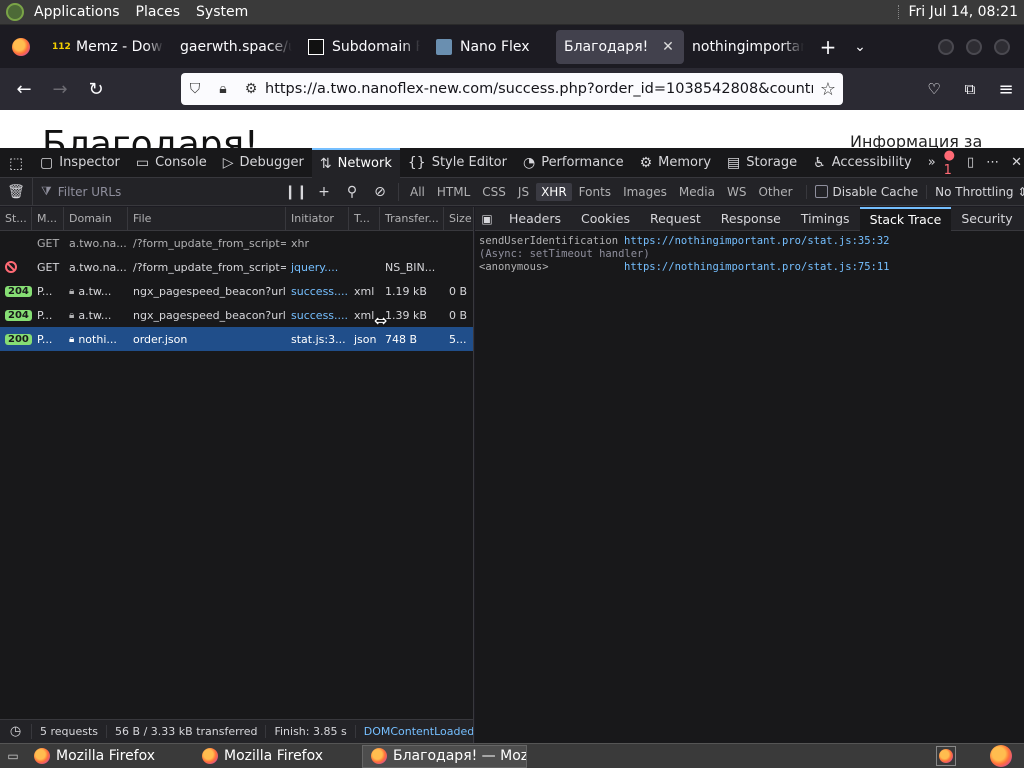 The image size is (1024, 768). What do you see at coordinates (494, 192) in the screenshot?
I see `filter-css: CSS` at bounding box center [494, 192].